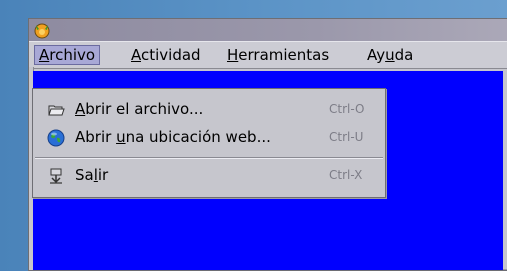  I want to click on menu-label: rchivo, so click(72, 55).